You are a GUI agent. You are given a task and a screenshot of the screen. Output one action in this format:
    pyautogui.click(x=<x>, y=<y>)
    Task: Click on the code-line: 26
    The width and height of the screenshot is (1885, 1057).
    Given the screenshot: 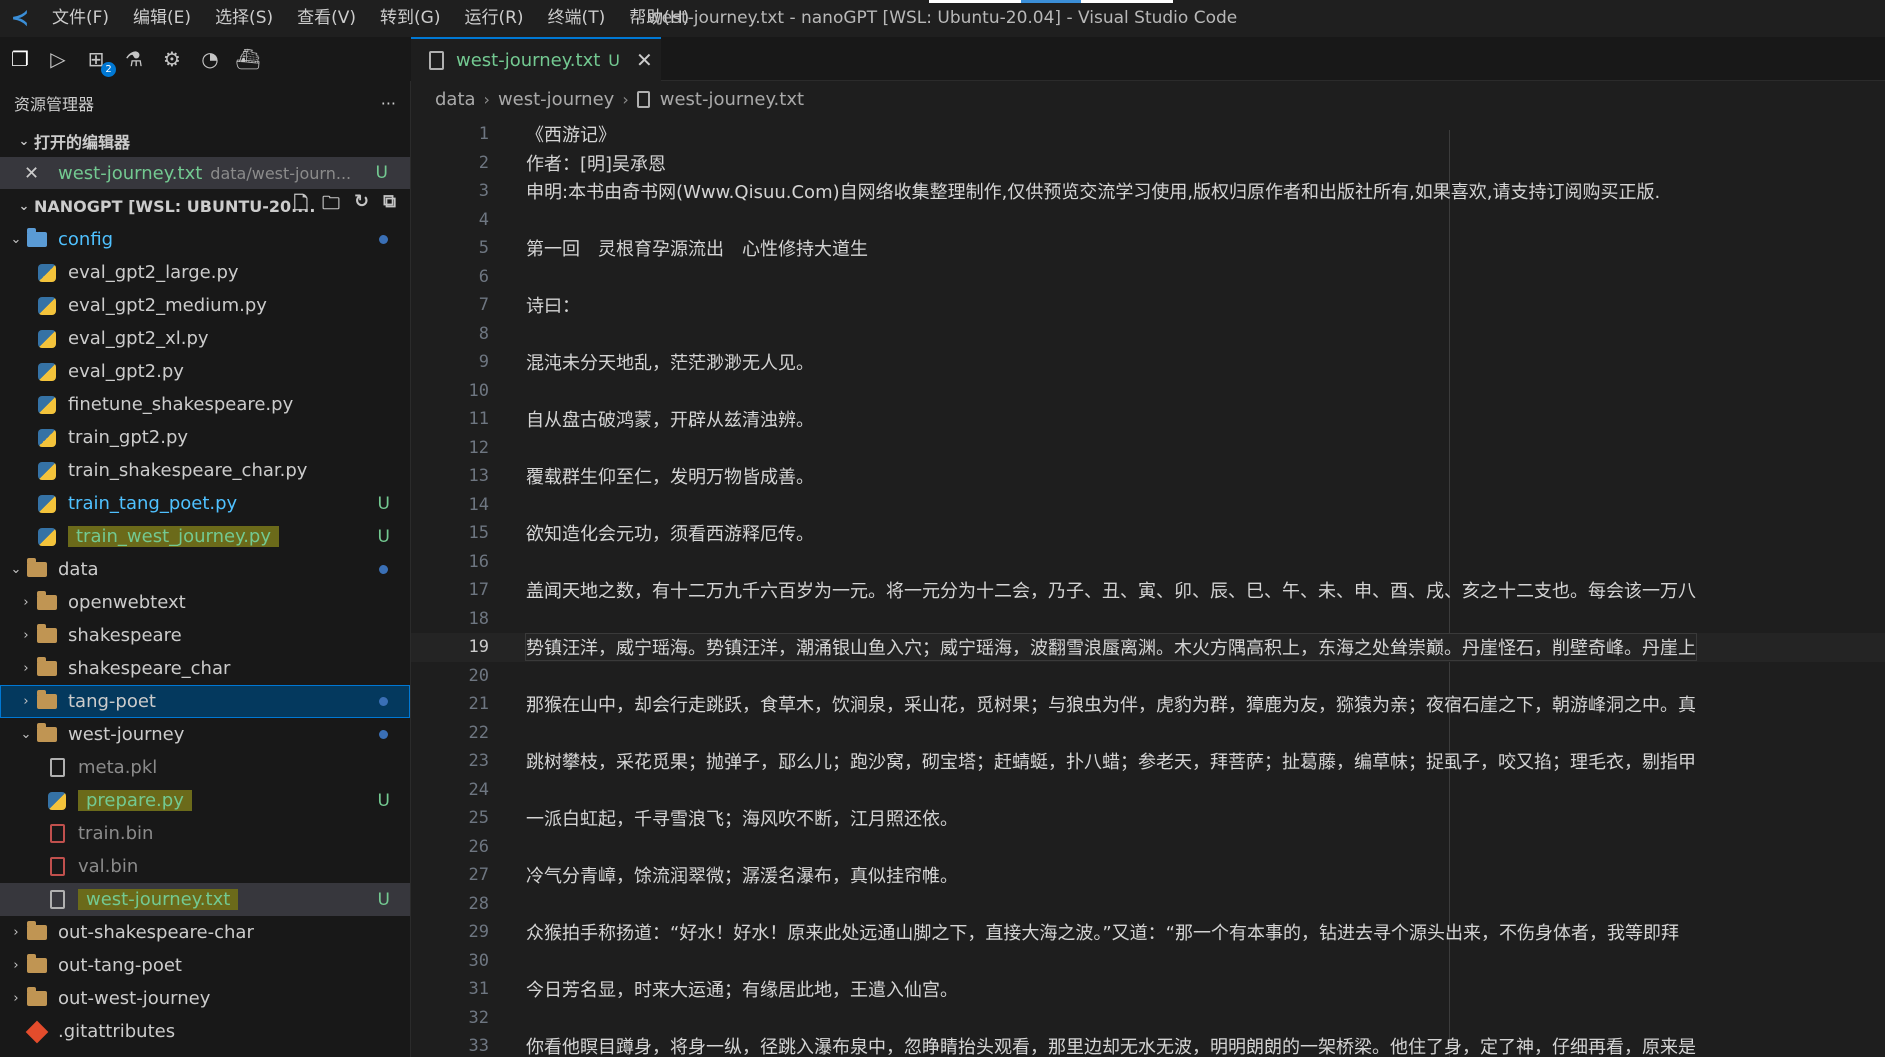 What is the action you would take?
    pyautogui.click(x=1148, y=847)
    